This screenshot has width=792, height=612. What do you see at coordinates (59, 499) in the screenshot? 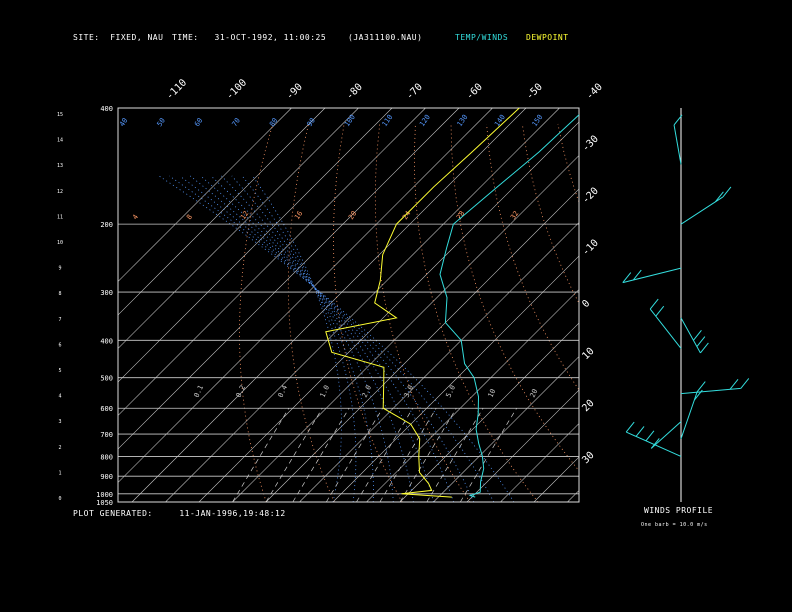
I see `height-tick-label: 0` at bounding box center [59, 499].